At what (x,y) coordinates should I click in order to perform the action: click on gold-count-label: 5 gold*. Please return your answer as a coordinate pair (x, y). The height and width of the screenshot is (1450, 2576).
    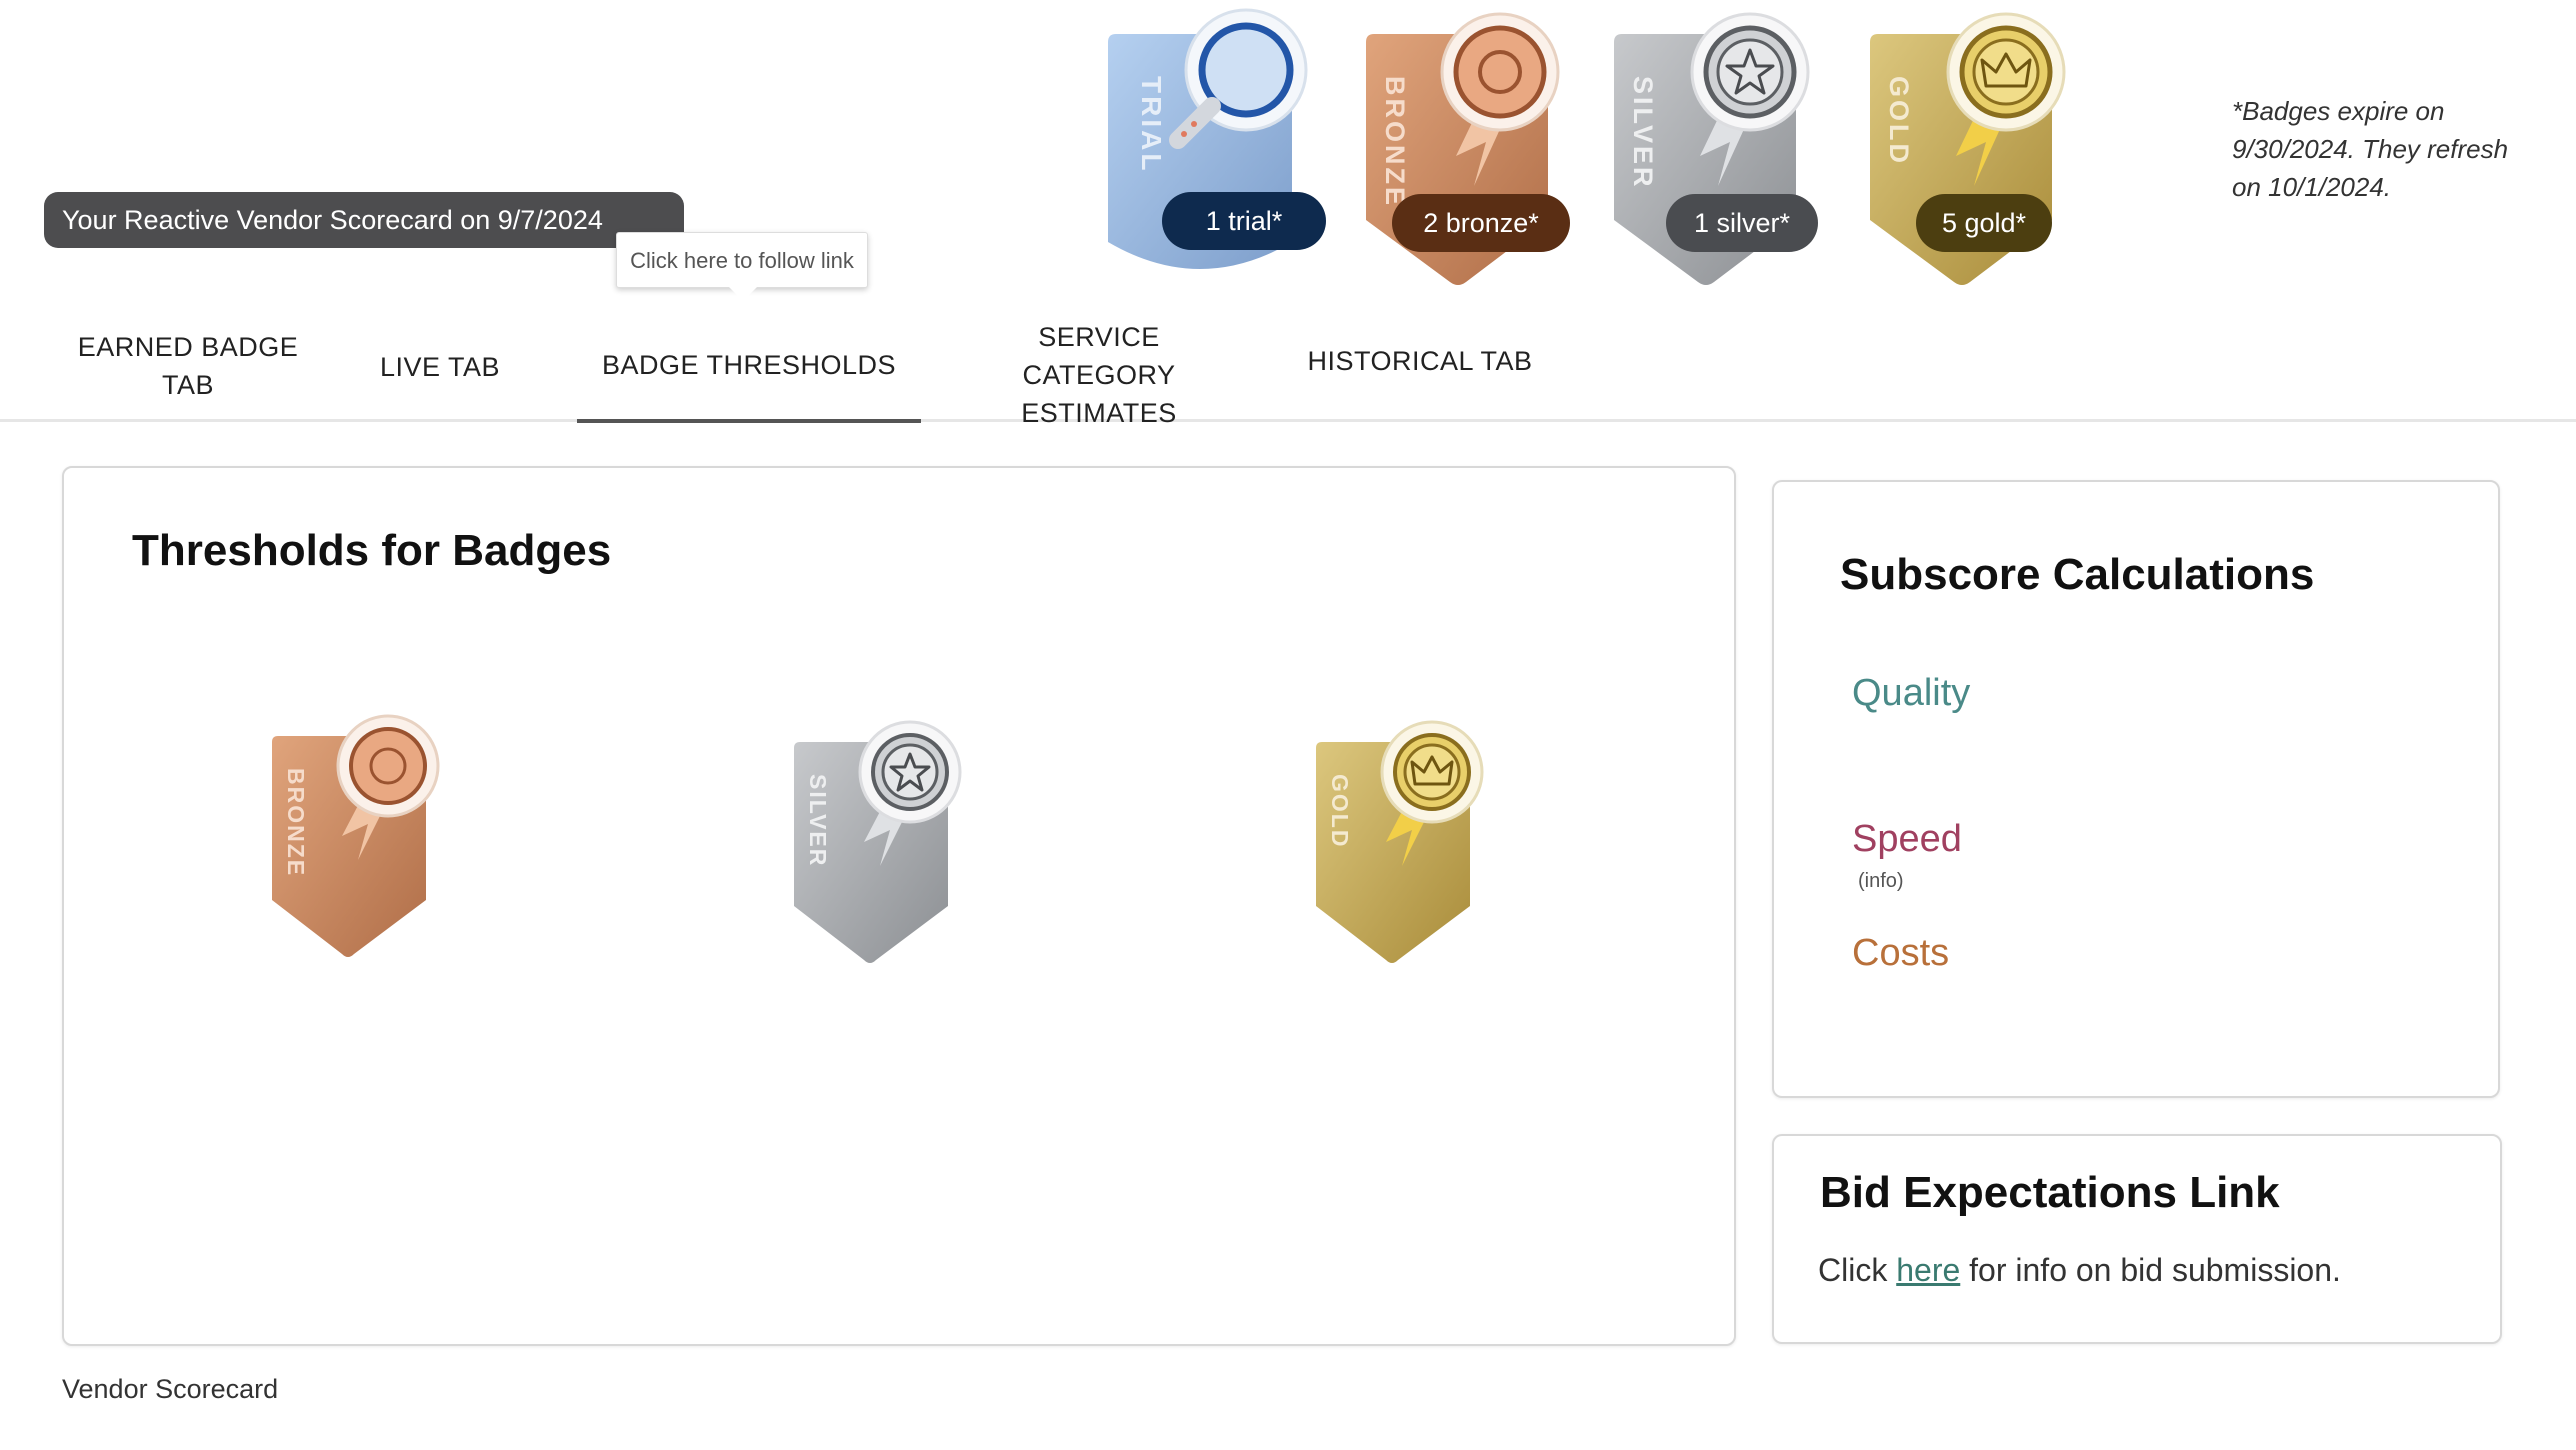
    Looking at the image, I should click on (1984, 223).